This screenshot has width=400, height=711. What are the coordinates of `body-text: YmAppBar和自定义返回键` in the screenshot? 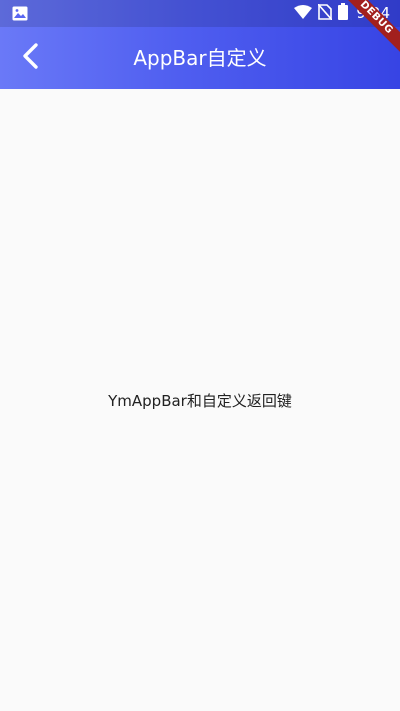 It's located at (200, 400).